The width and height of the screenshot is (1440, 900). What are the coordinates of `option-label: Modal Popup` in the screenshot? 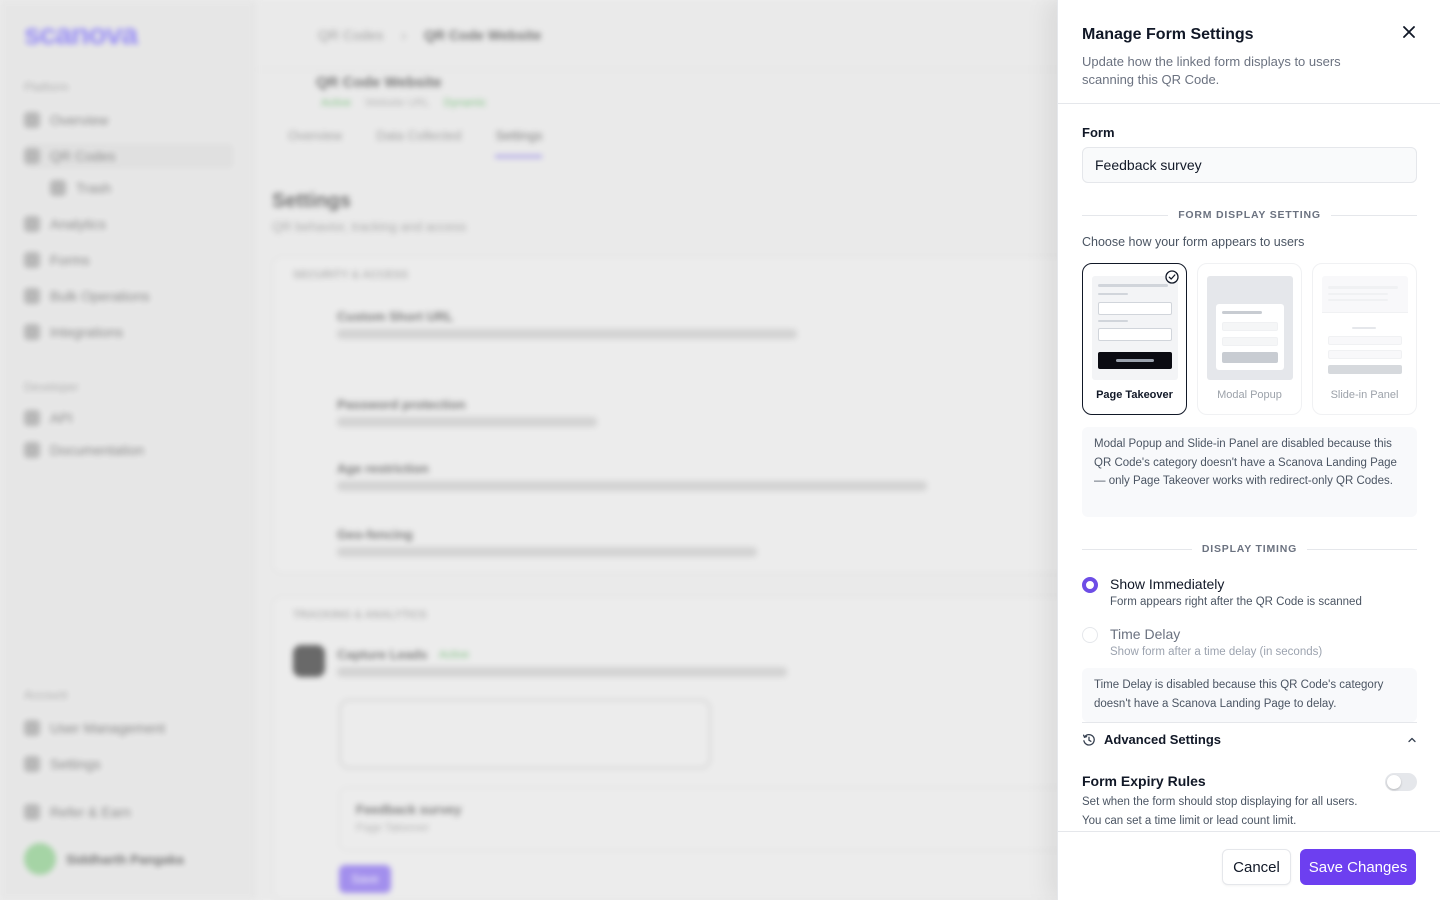 It's located at (1249, 395).